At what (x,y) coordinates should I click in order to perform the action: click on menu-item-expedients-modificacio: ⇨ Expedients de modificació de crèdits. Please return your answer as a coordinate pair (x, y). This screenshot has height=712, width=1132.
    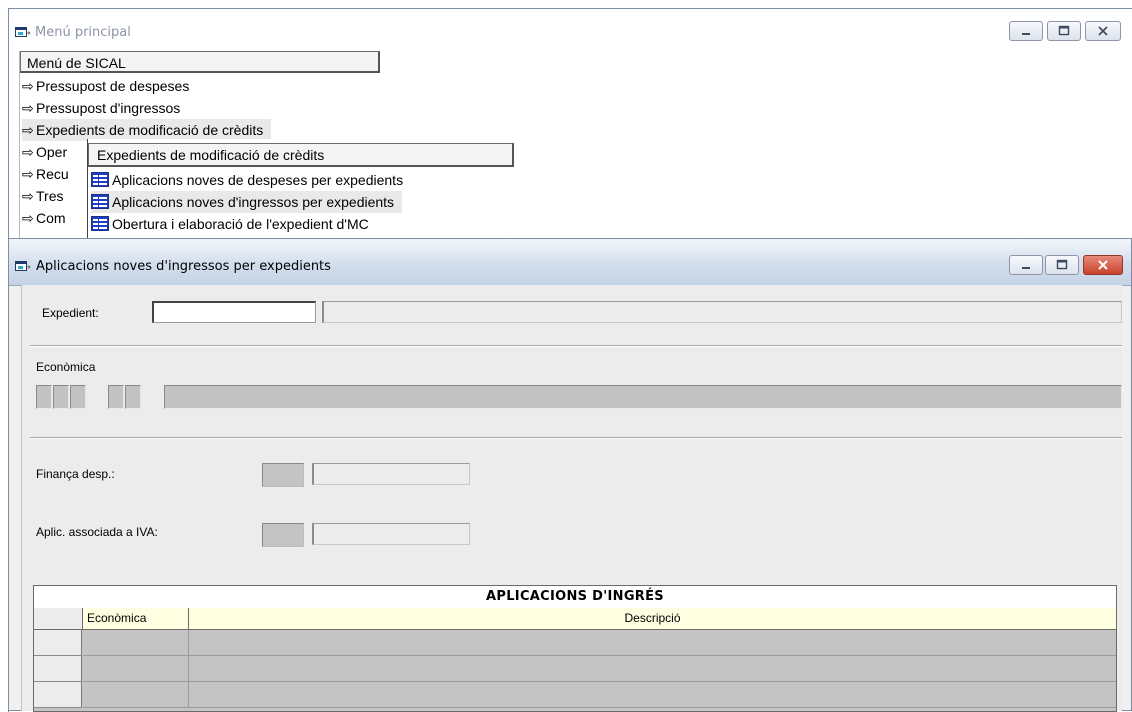
    Looking at the image, I should click on (147, 130).